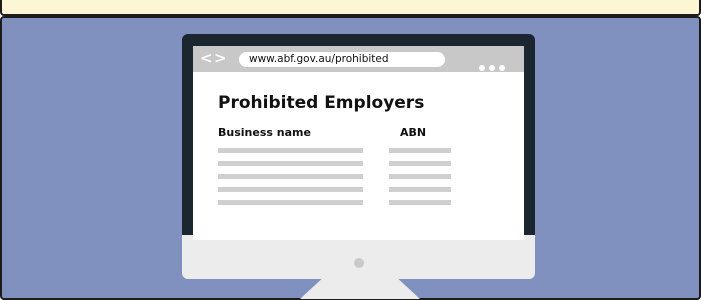  Describe the element at coordinates (264, 132) in the screenshot. I see `column-header-business-name: Business name` at that location.